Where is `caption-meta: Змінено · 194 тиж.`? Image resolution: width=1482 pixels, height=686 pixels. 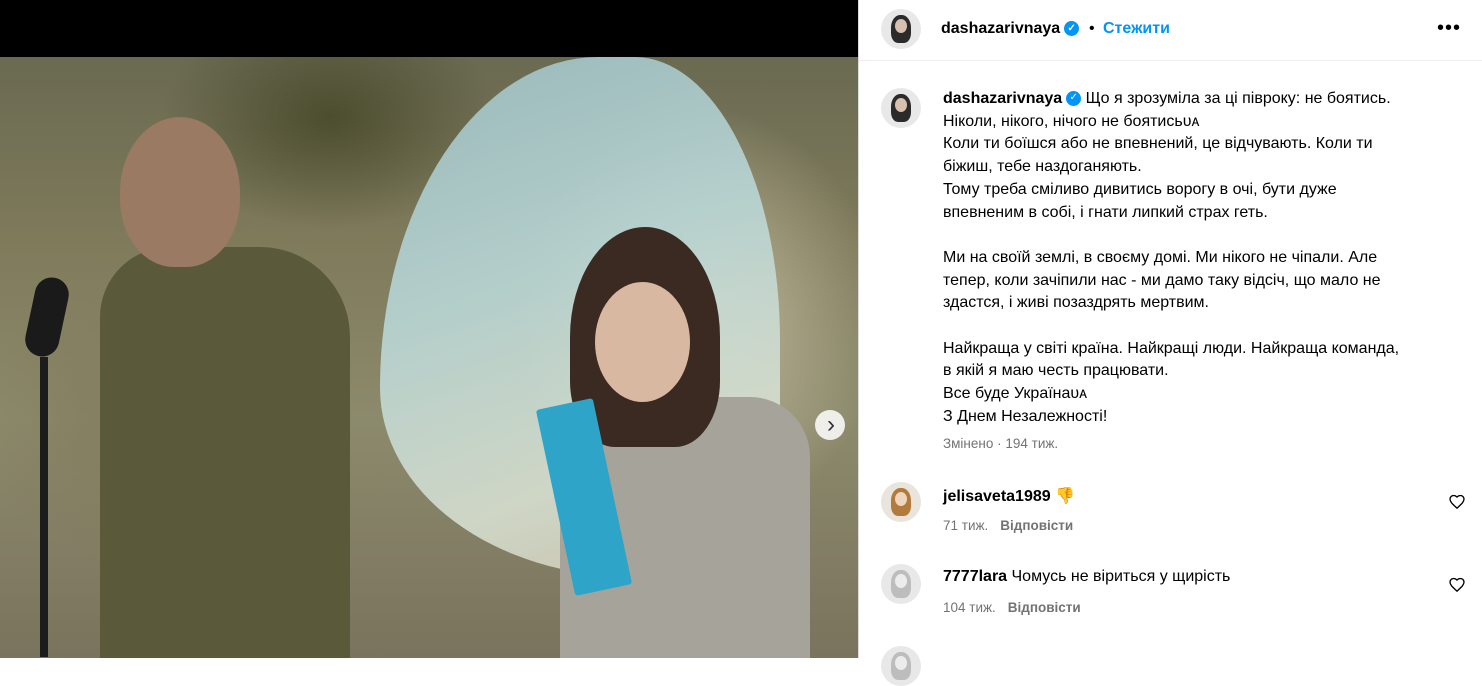 caption-meta: Змінено · 194 тиж. is located at coordinates (1001, 443).